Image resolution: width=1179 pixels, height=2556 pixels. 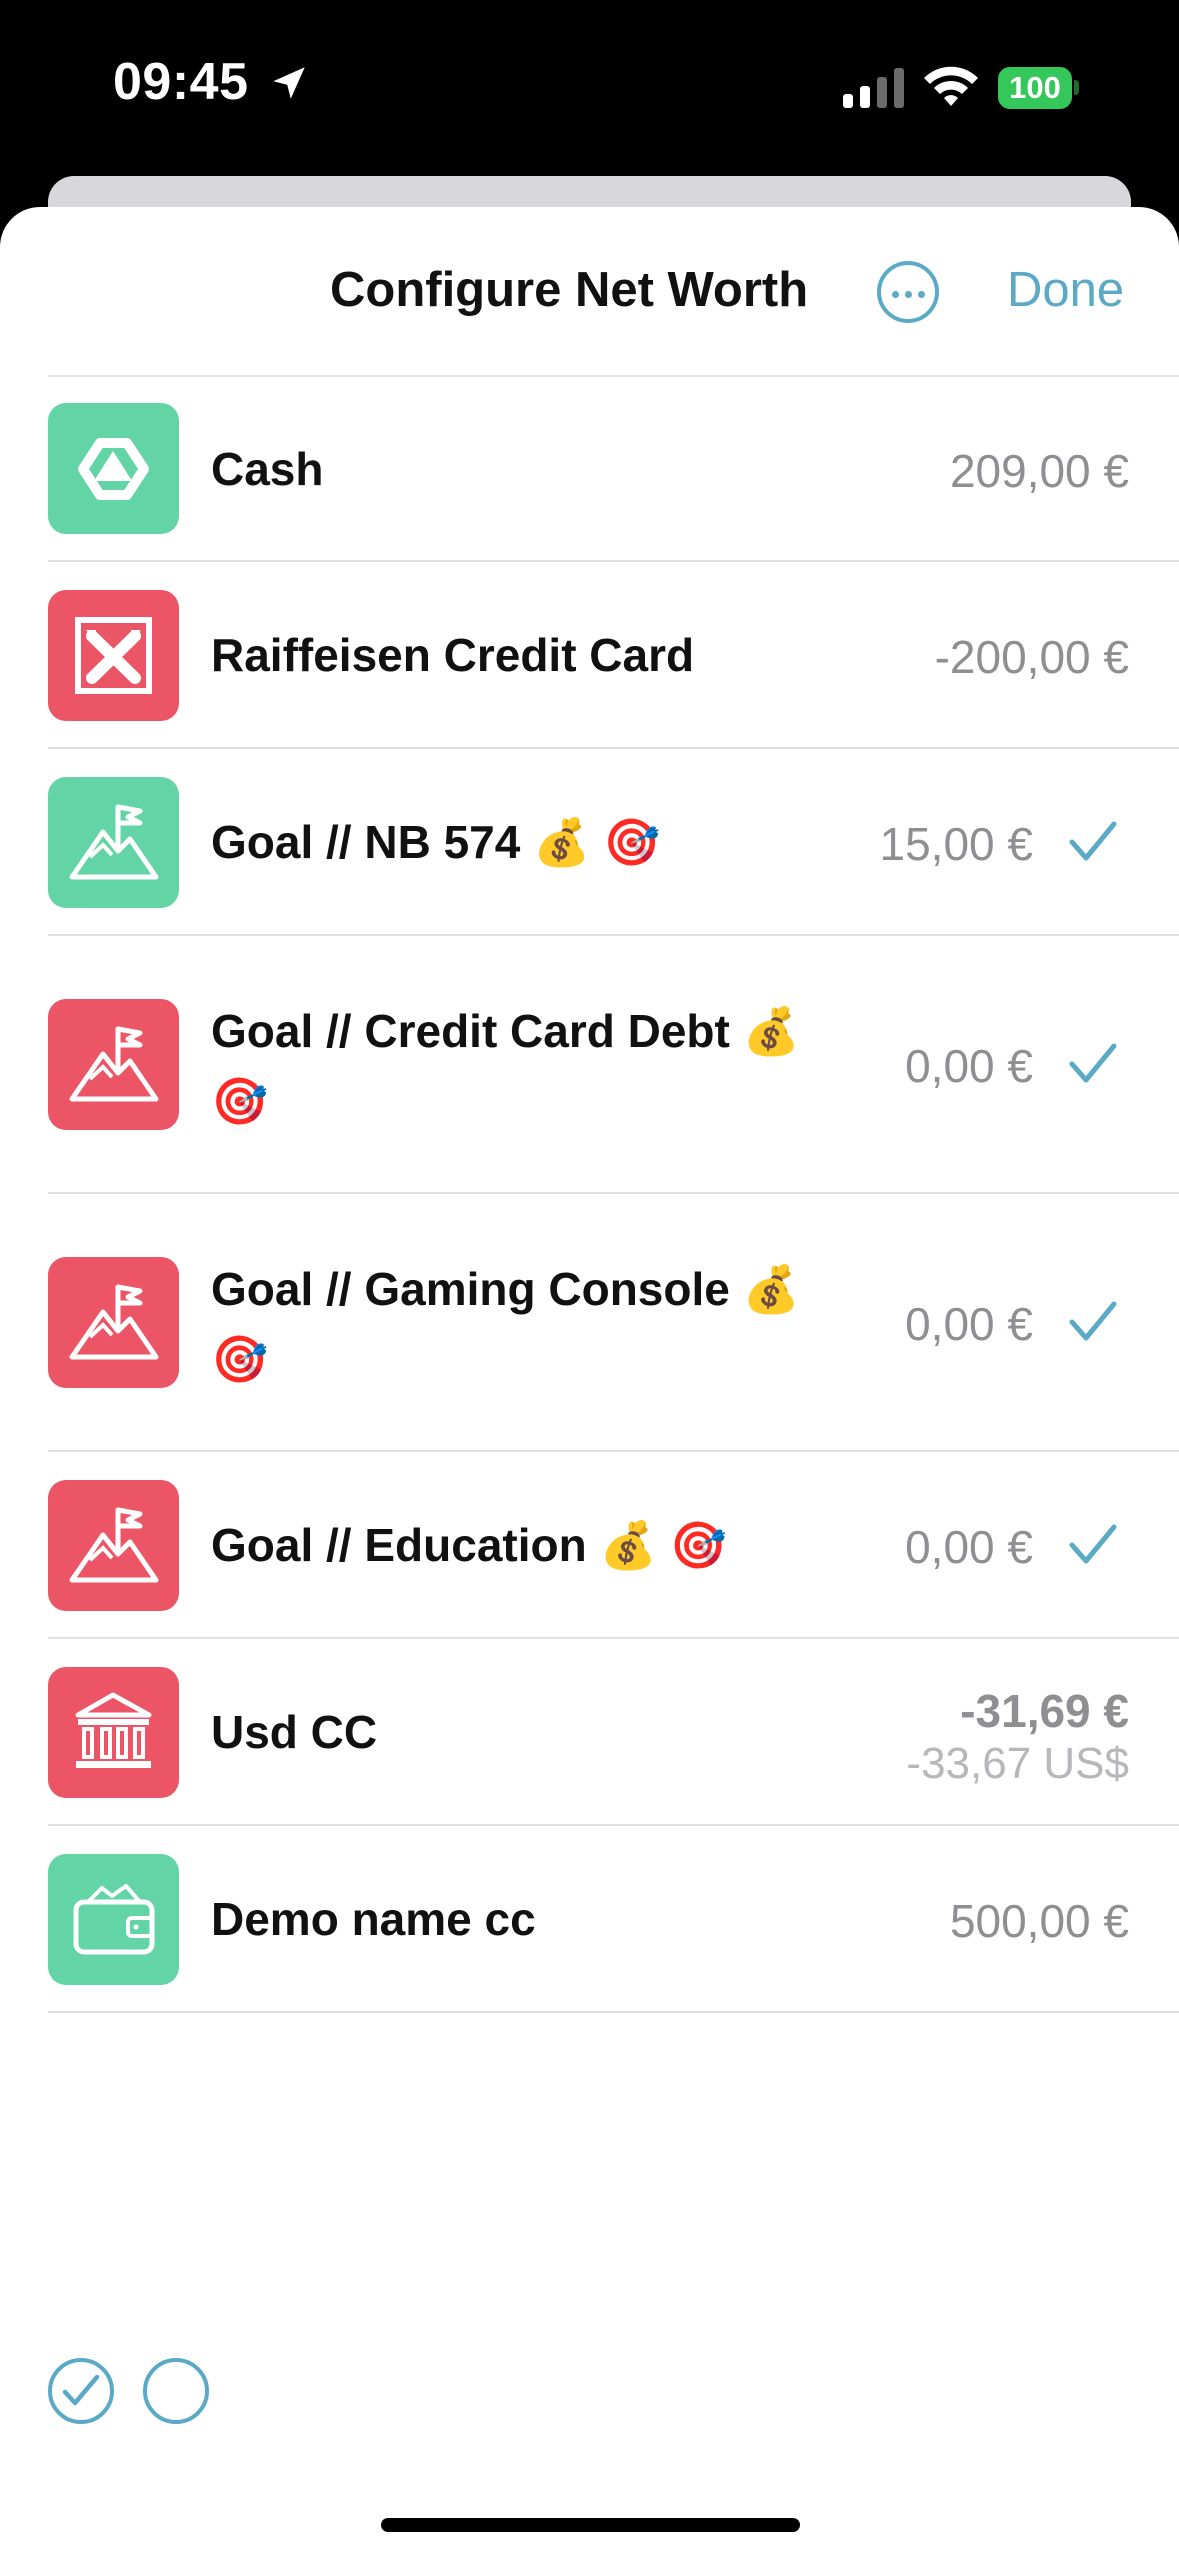 What do you see at coordinates (873, 88) in the screenshot?
I see `signal-icon` at bounding box center [873, 88].